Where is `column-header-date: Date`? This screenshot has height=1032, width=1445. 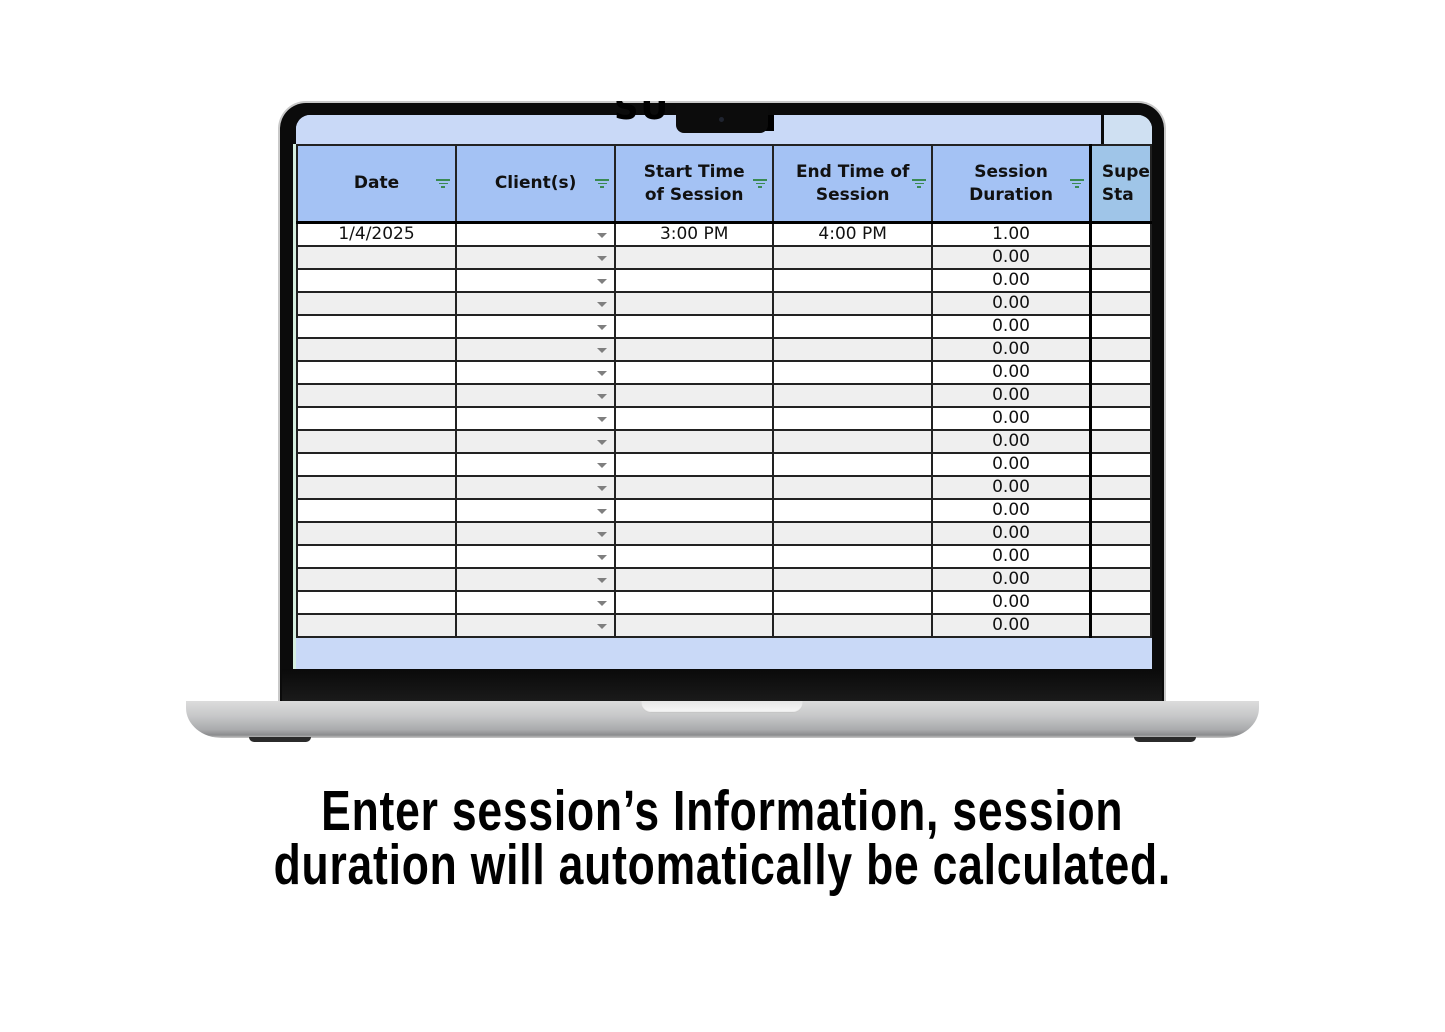
column-header-date: Date is located at coordinates (377, 184).